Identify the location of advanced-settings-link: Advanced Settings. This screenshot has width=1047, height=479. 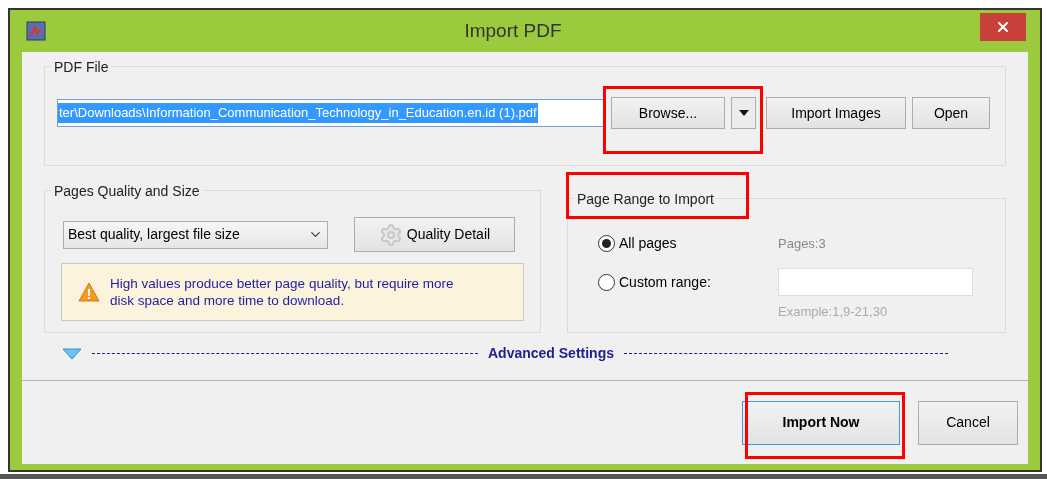
(550, 353).